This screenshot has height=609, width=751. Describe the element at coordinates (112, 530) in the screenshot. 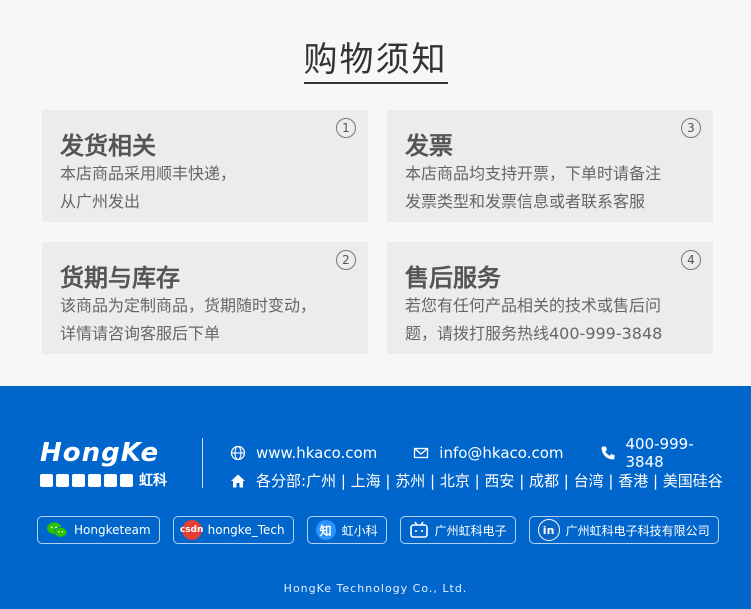

I see `social-label: Hongketeam` at that location.